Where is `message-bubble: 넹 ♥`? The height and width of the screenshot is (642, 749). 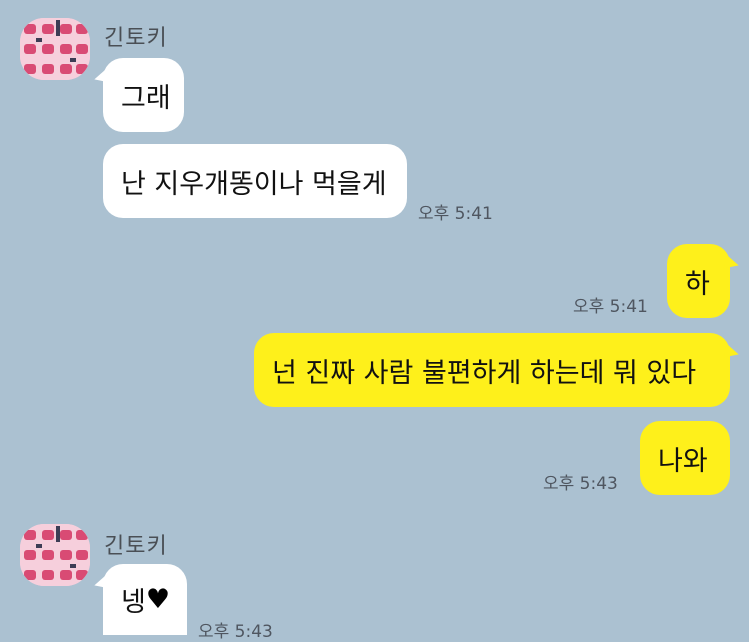 message-bubble: 넹 ♥ is located at coordinates (145, 599).